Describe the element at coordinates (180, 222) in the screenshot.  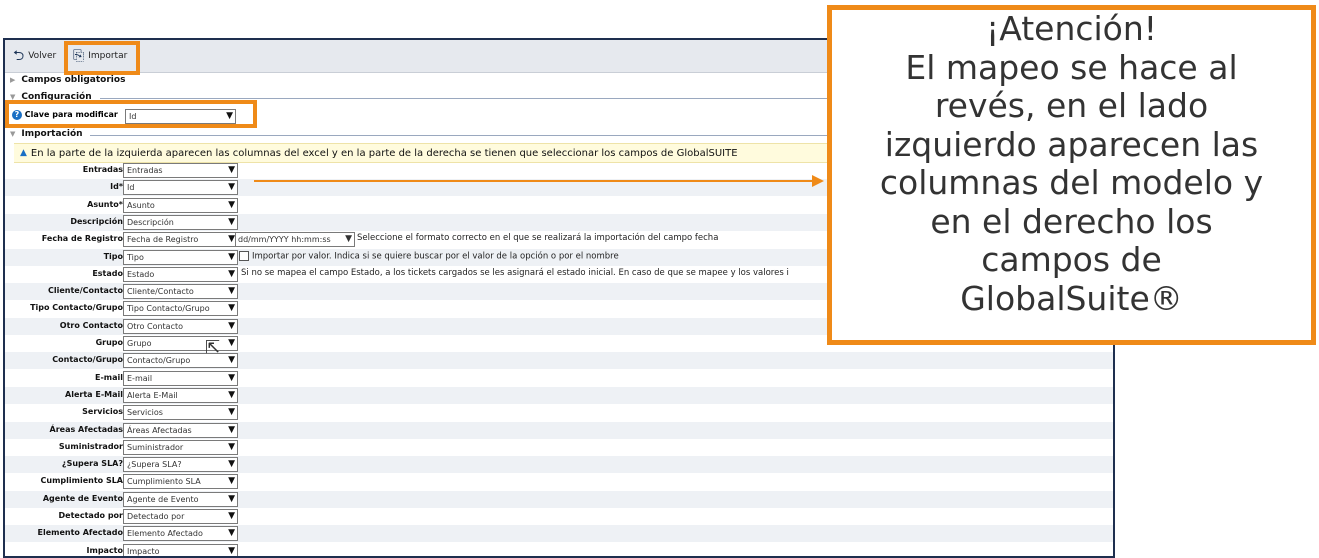
I see `field-select: Descripción ▼` at that location.